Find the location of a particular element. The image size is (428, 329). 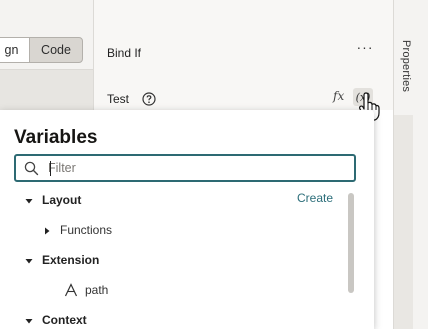

tab-properties: Properties is located at coordinates (409, 72).